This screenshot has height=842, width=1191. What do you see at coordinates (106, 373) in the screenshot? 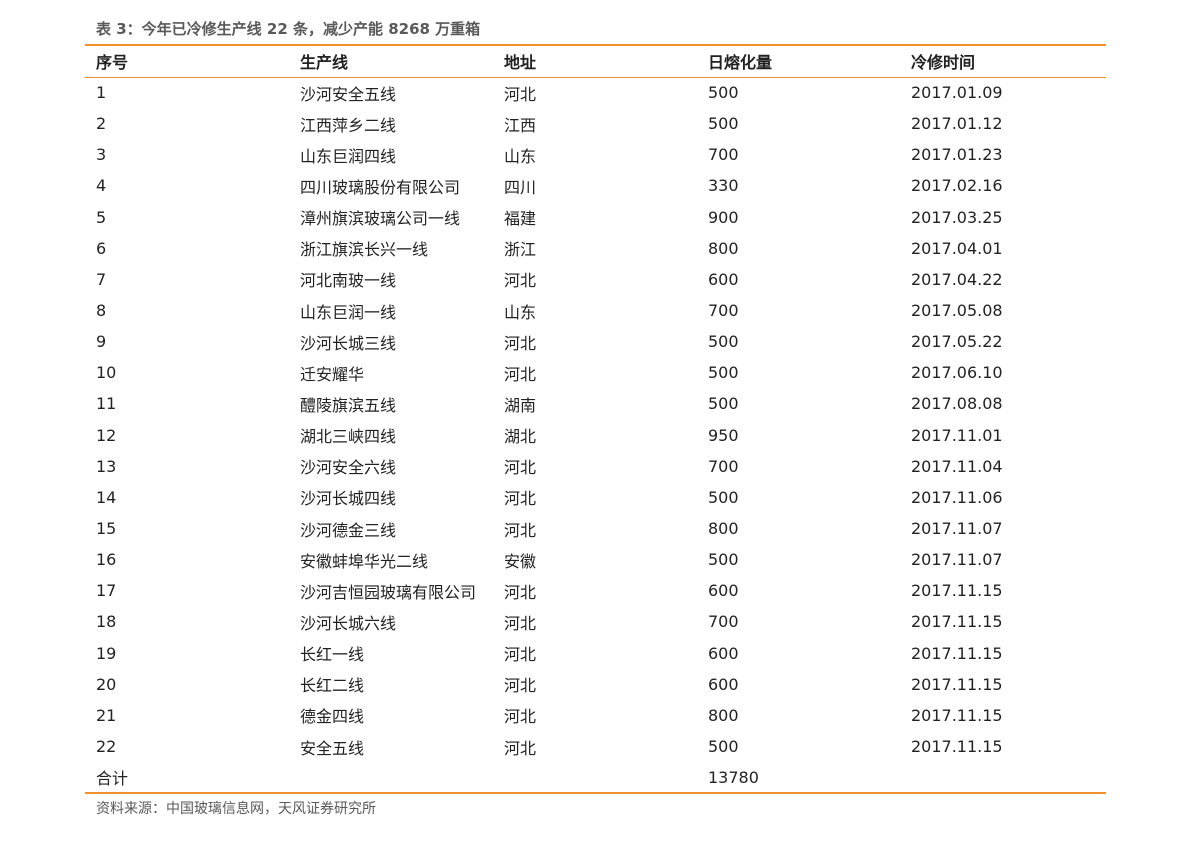
I see `cell-index: 10` at bounding box center [106, 373].